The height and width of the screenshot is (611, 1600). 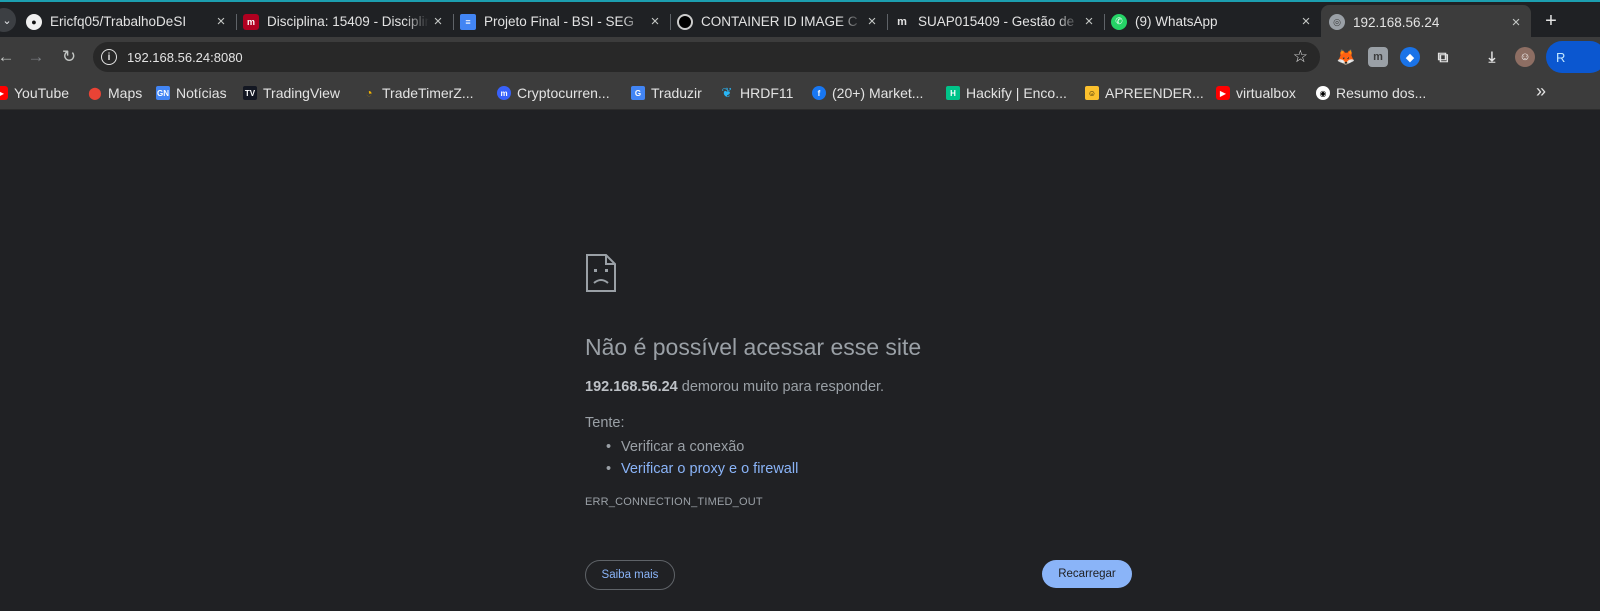 What do you see at coordinates (1492, 57) in the screenshot?
I see `download-icon: ⤓` at bounding box center [1492, 57].